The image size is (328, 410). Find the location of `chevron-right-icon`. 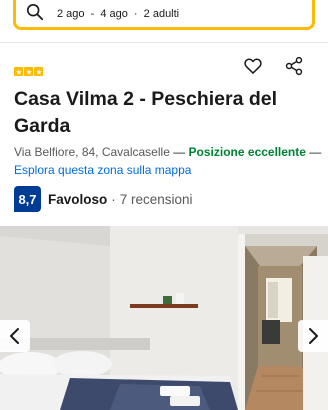

chevron-right-icon is located at coordinates (313, 336).